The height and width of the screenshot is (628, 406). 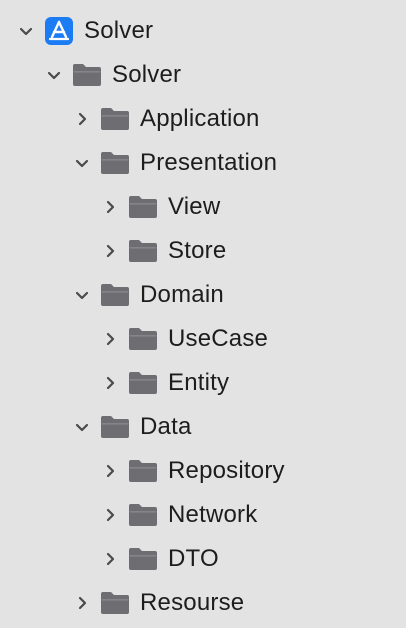 I want to click on tree-row-label: Domain, so click(x=182, y=294).